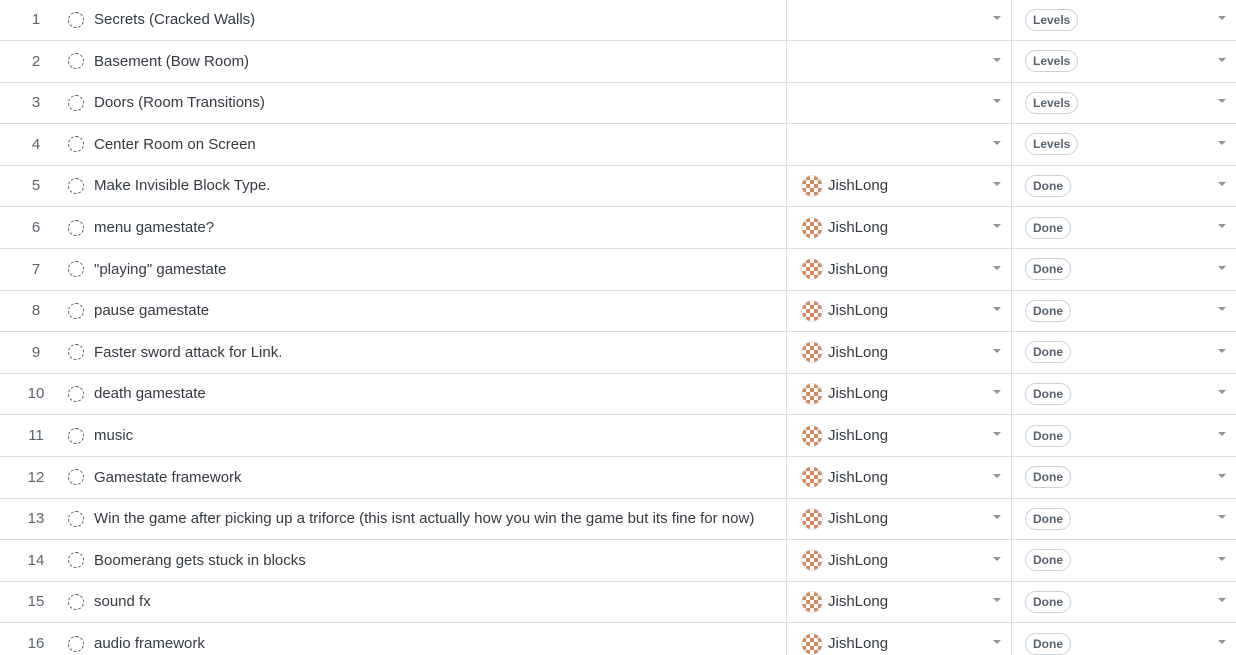 The width and height of the screenshot is (1236, 655). Describe the element at coordinates (618, 144) in the screenshot. I see `table-row: 4 Center Room on Screen Levels` at that location.